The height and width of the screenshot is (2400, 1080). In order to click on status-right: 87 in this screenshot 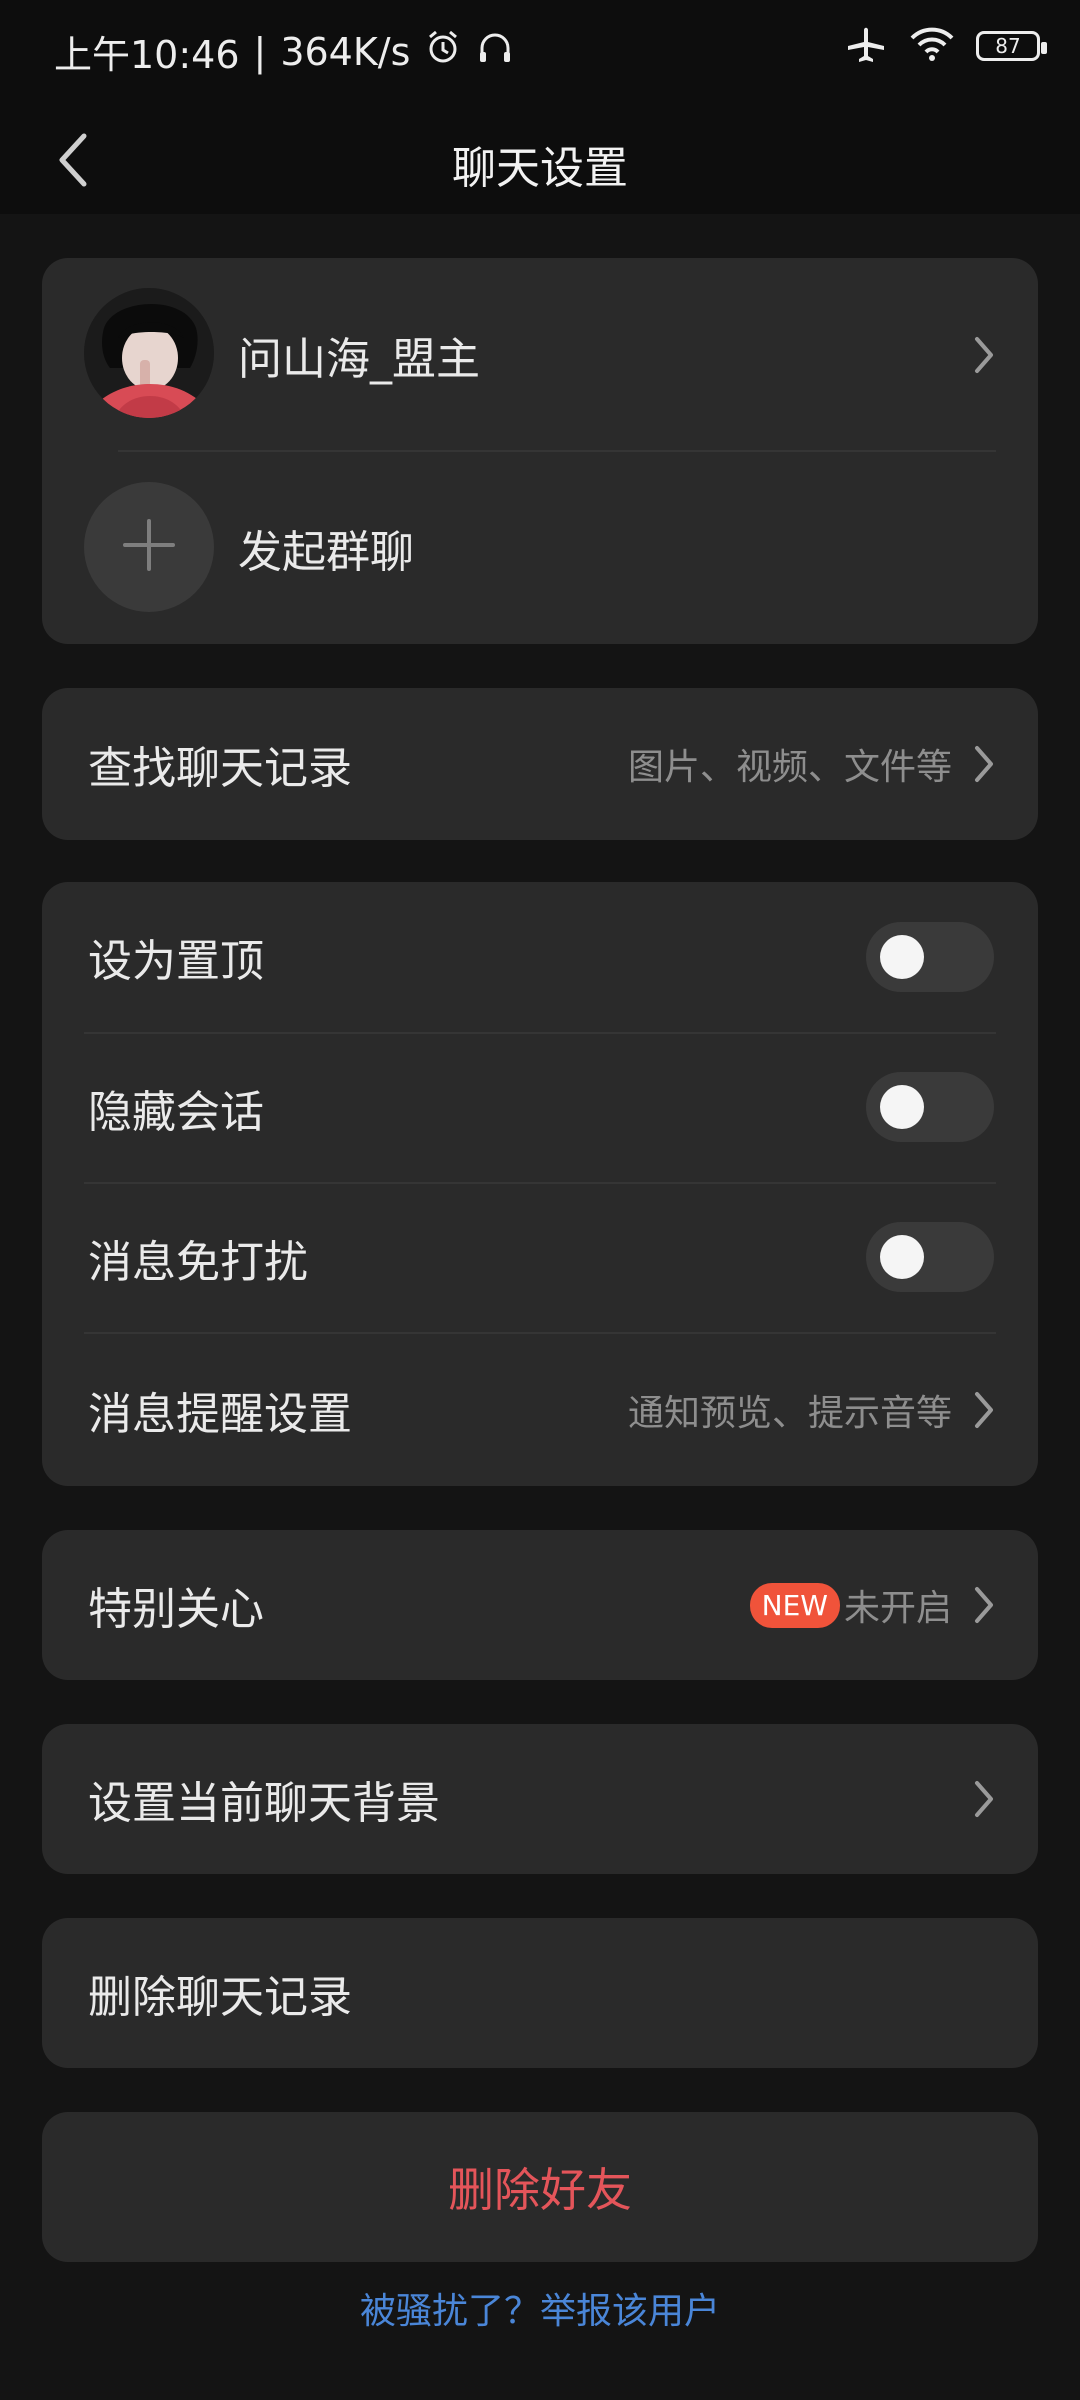, I will do `click(945, 46)`.